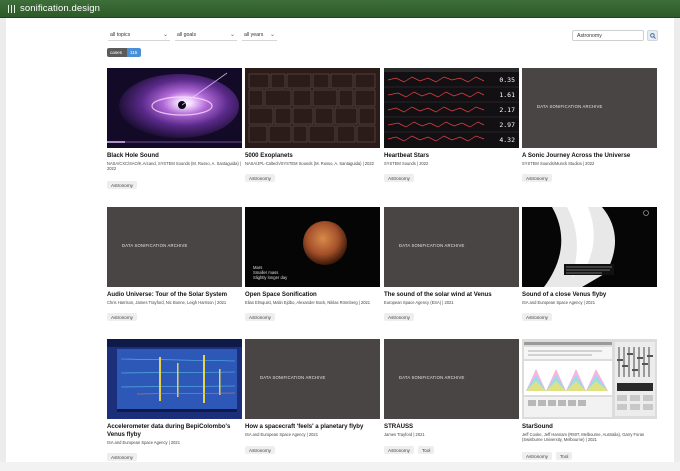  I want to click on search-icon, so click(653, 36).